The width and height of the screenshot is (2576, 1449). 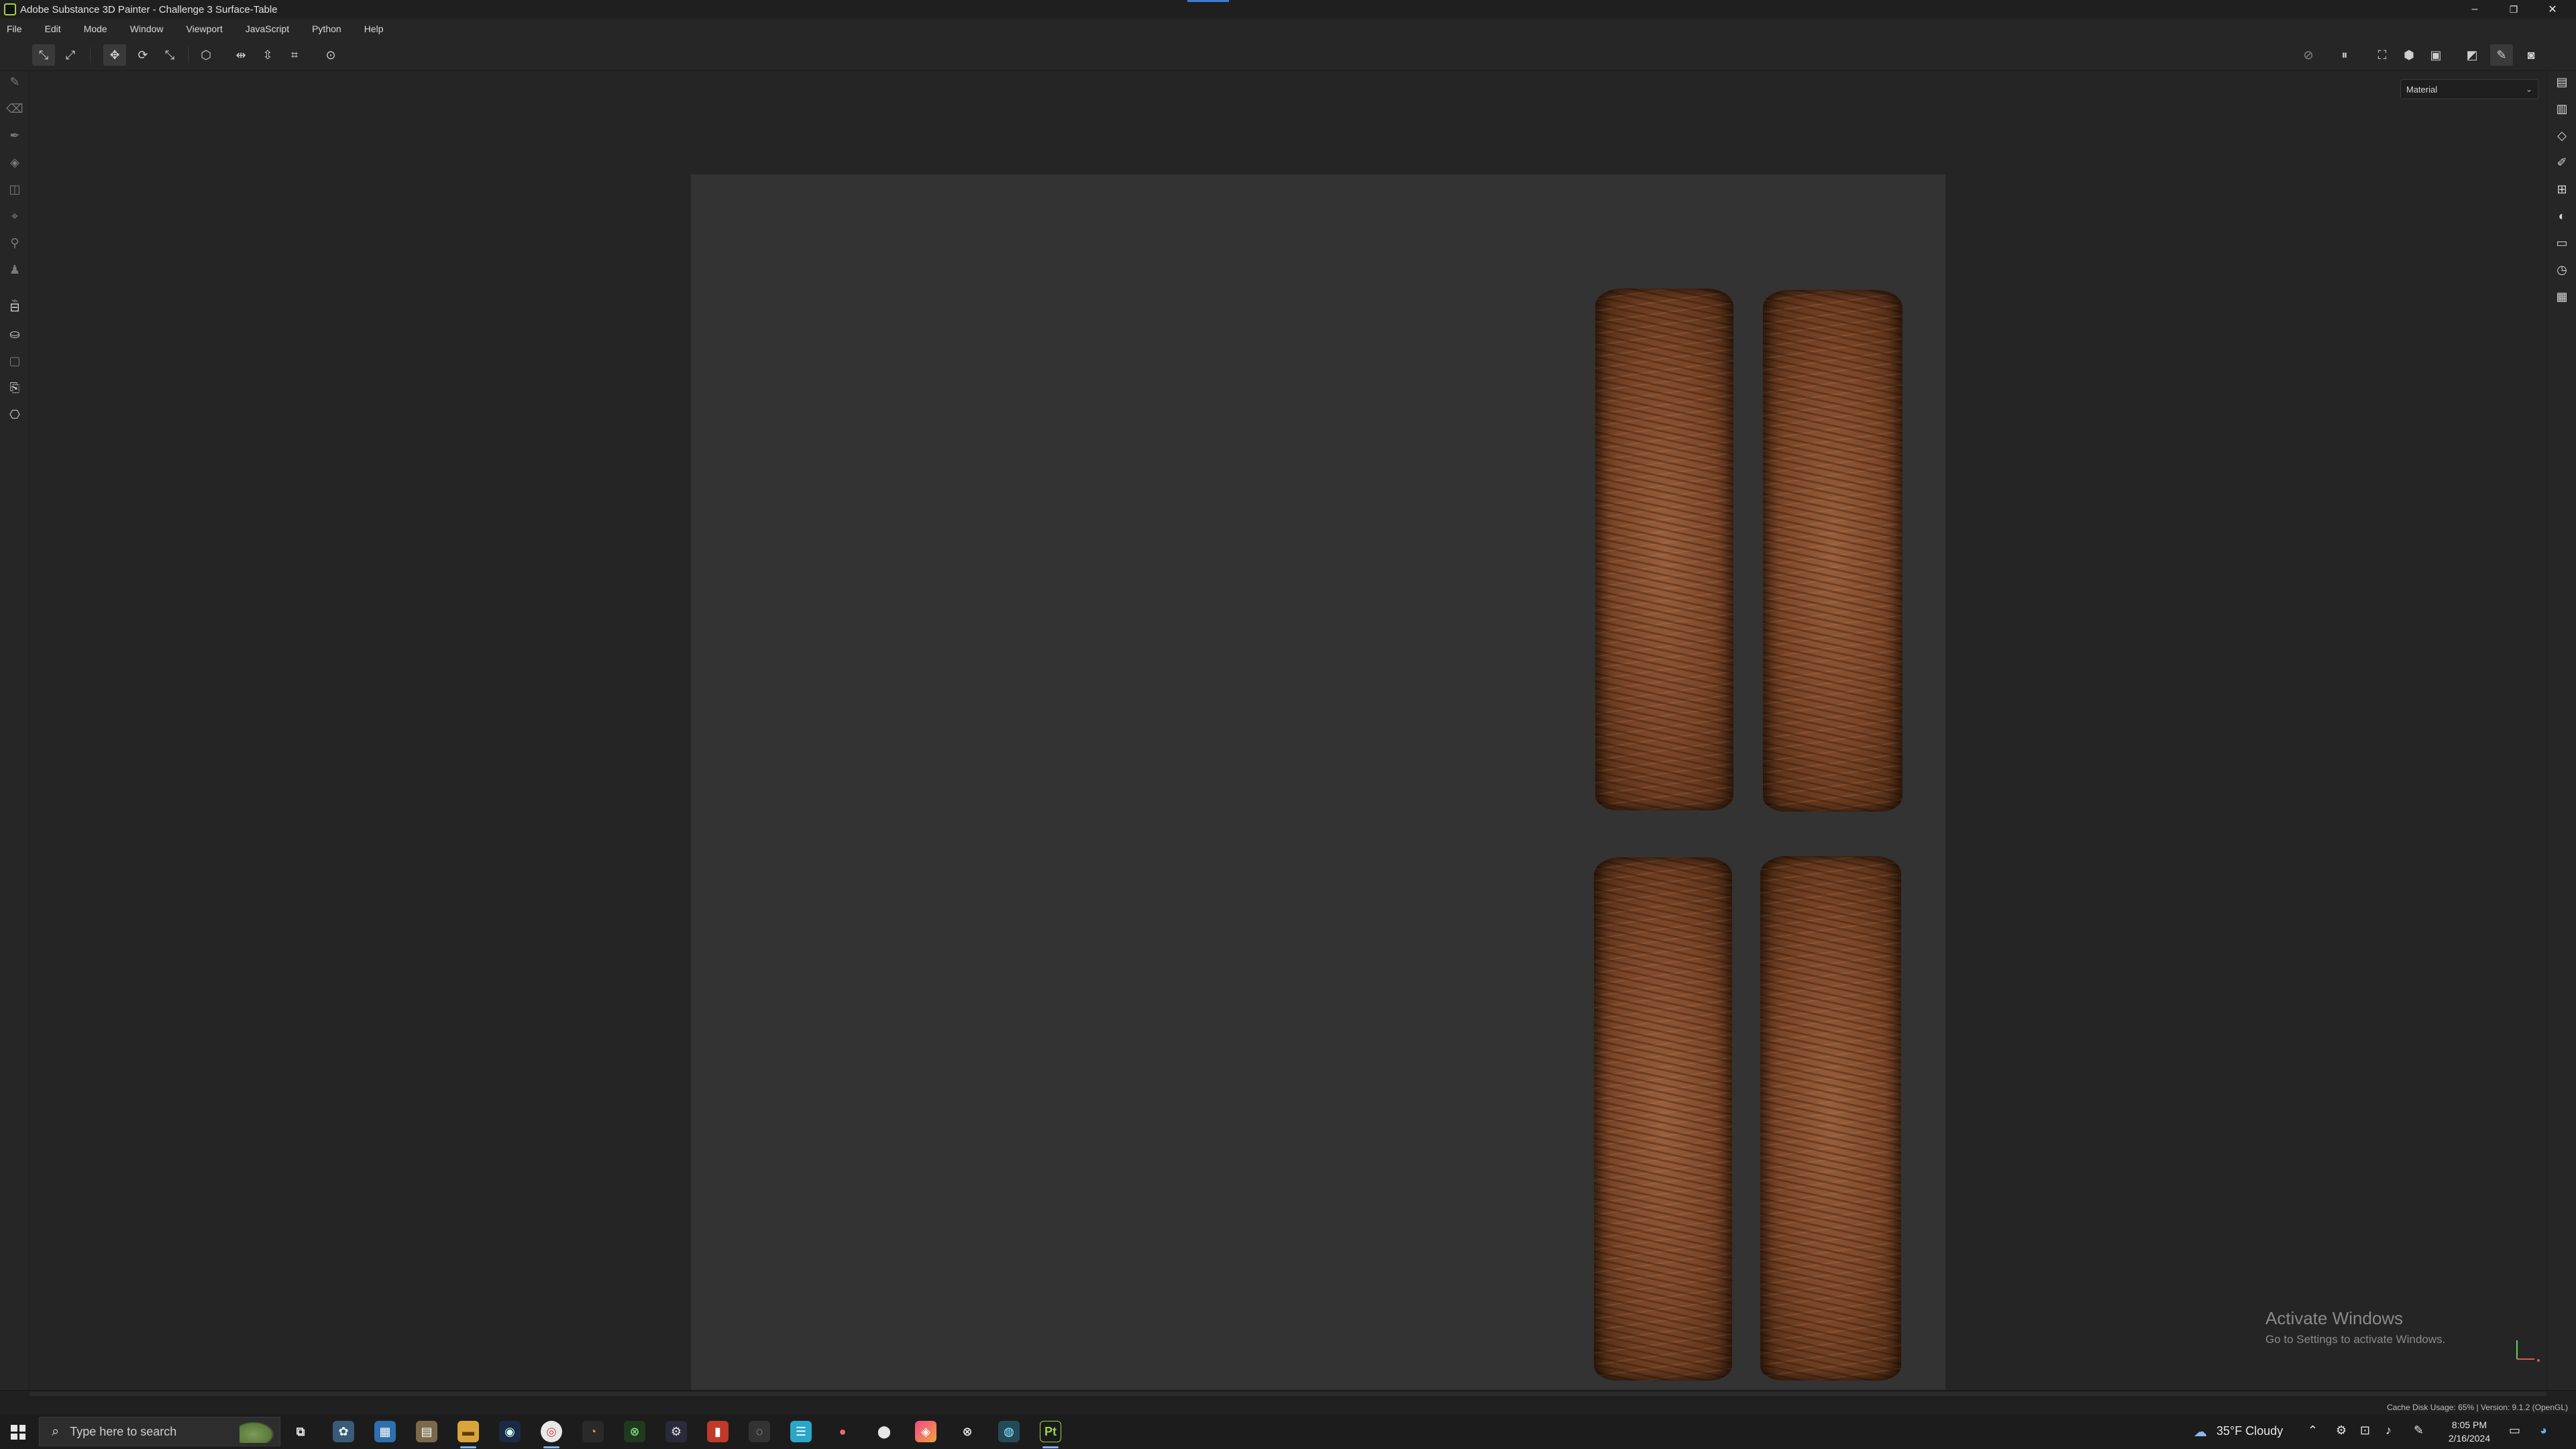 I want to click on xbox-app-icon: ⊗, so click(x=634, y=1431).